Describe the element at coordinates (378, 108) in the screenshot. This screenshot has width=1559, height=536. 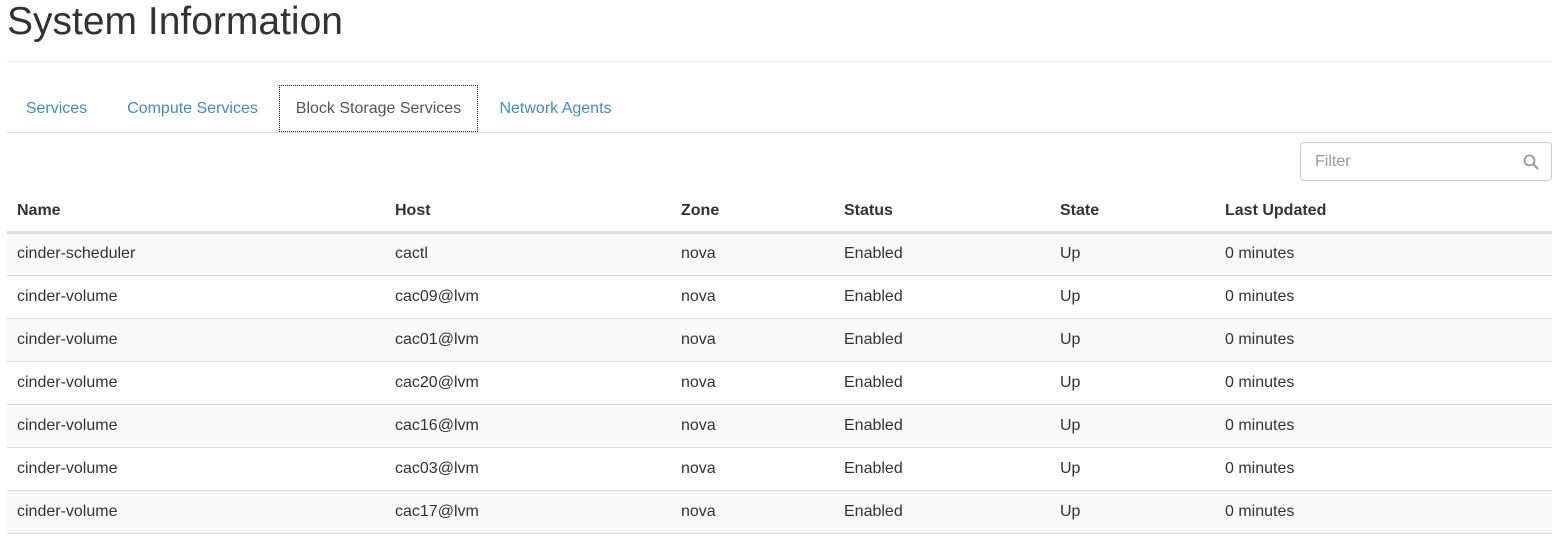
I see `tab-block-storage-services: Block Storage Services` at that location.